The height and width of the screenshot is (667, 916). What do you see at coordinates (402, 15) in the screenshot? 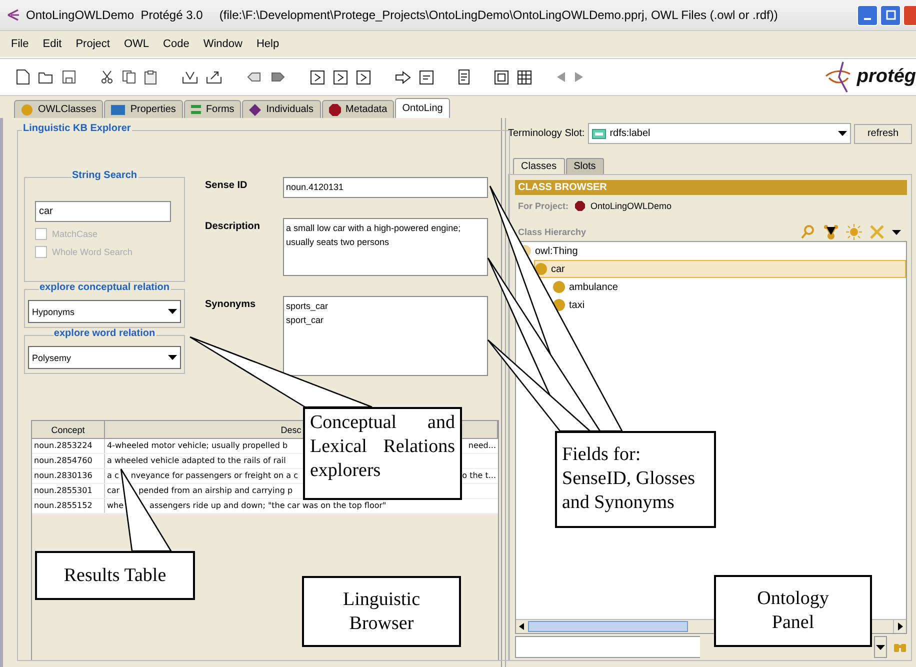
I see `window-title: OntoLingOWLDemo Protégé 3.0 (file:\F:\Development\Protege_Projects\OntoLingDemo\OntoLingOWLDemo.pprj, OWL Files (.owl or .rdf))` at bounding box center [402, 15].